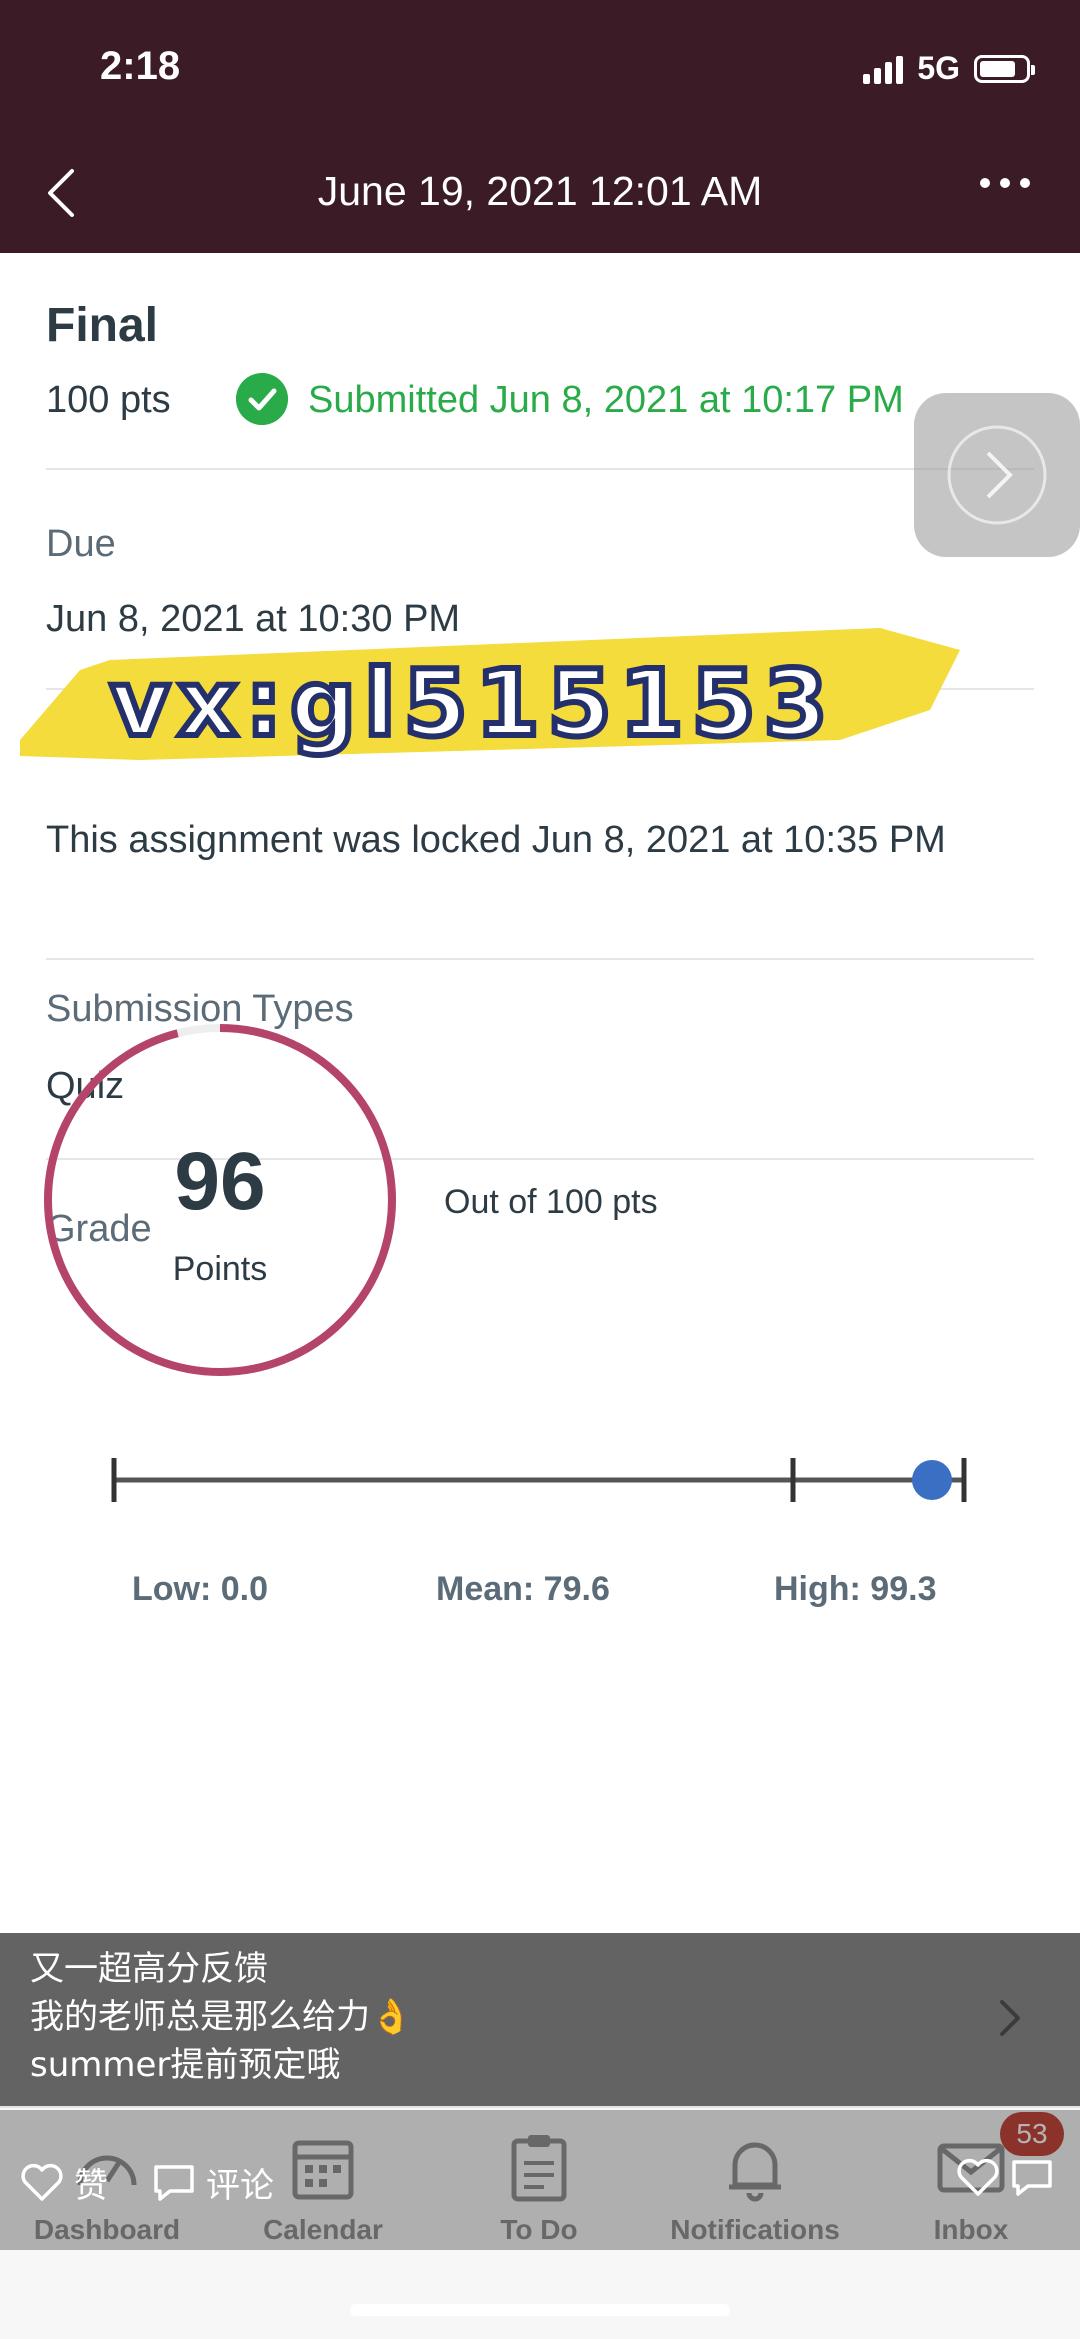 Image resolution: width=1080 pixels, height=2339 pixels. I want to click on more-options-icon, so click(1005, 183).